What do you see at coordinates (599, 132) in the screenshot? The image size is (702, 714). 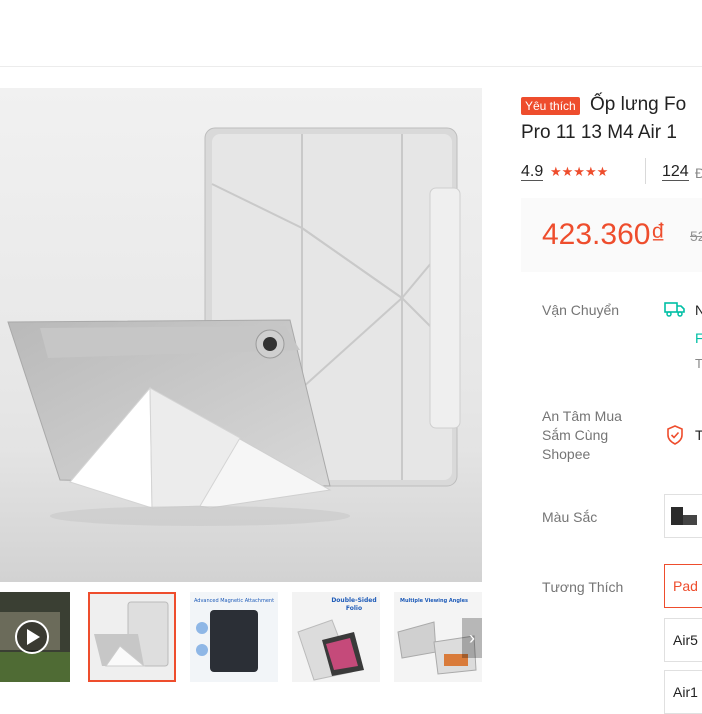 I see `product-title-line-2: Pro 11 13 M4 Air 1` at bounding box center [599, 132].